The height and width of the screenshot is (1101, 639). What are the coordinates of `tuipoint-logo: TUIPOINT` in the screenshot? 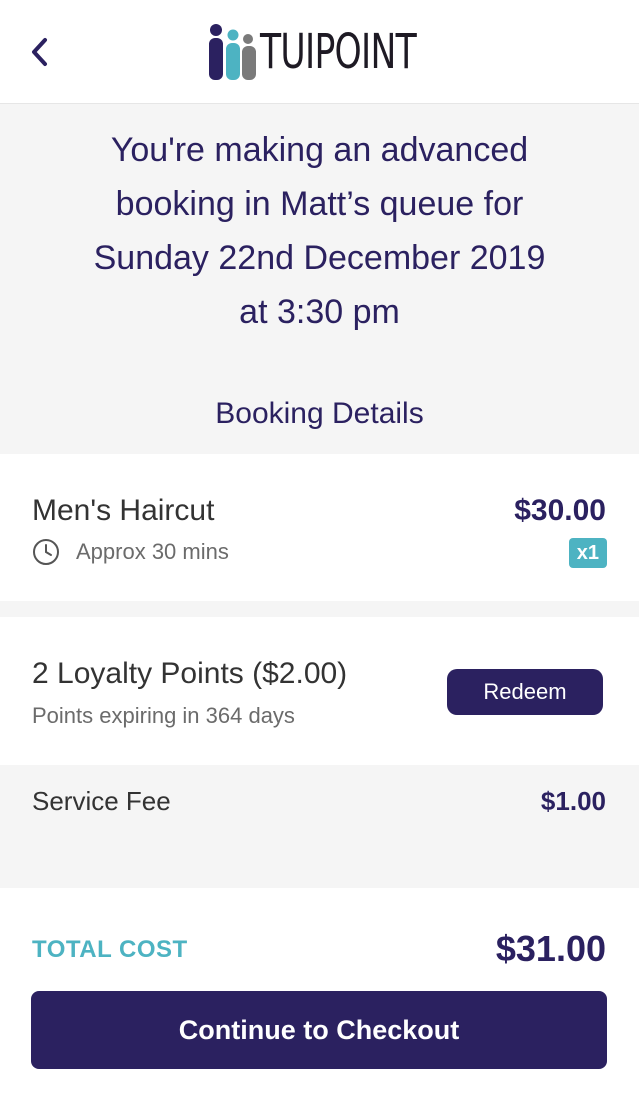 It's located at (342, 52).